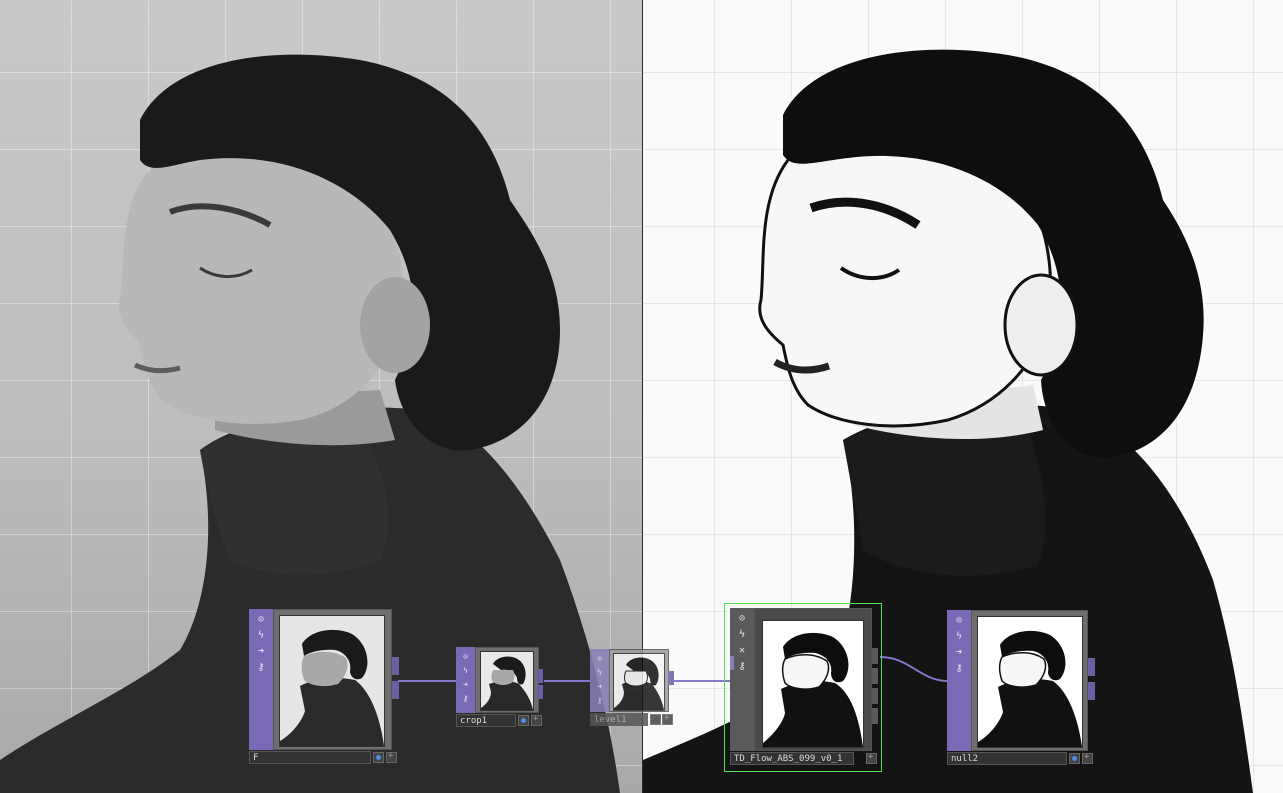 The height and width of the screenshot is (793, 1283). What do you see at coordinates (792, 758) in the screenshot?
I see `node-name-field: TD_Flow_ABS_099_v0_1` at bounding box center [792, 758].